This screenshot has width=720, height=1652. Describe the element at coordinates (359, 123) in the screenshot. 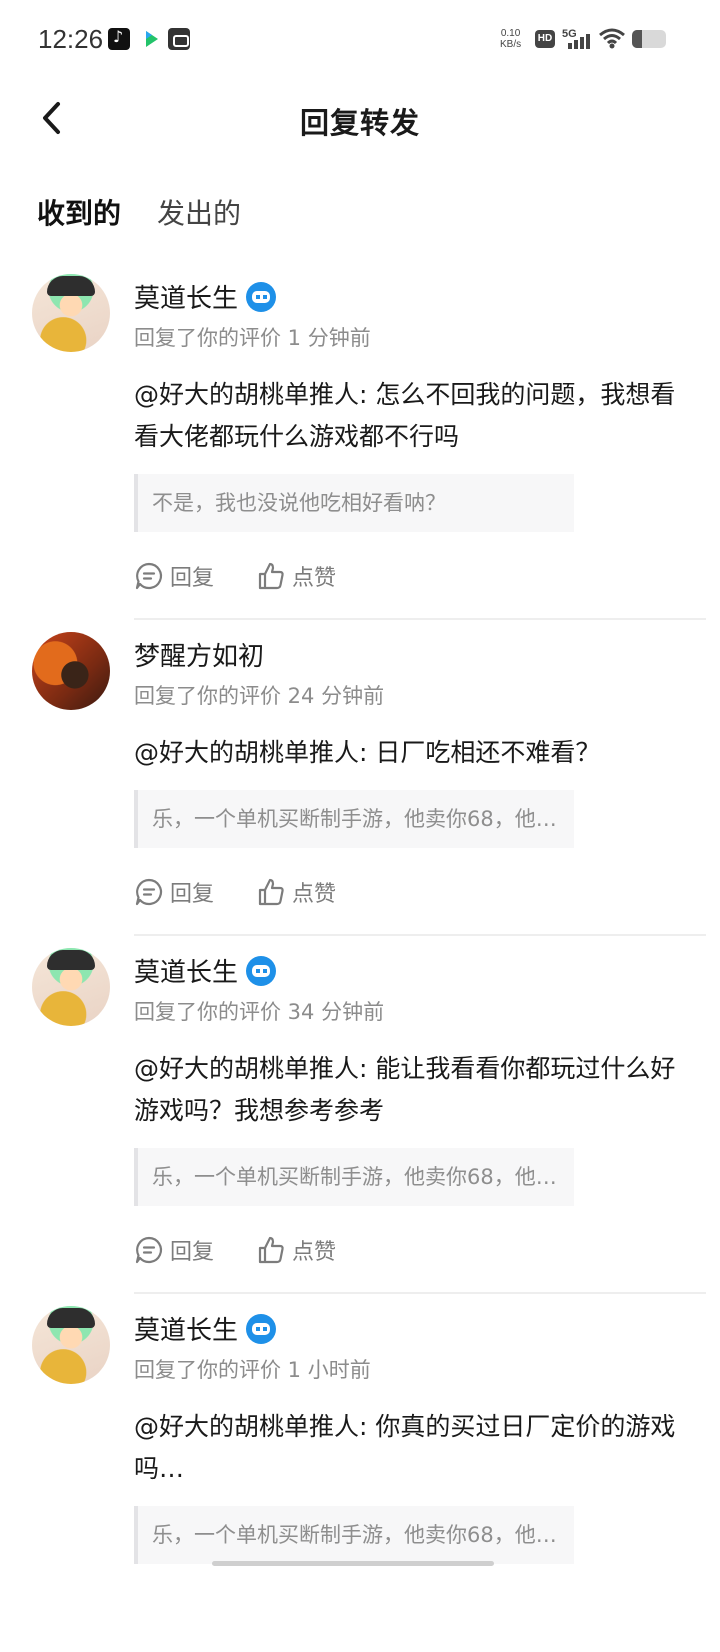

I see `page-title: 回复转发` at that location.